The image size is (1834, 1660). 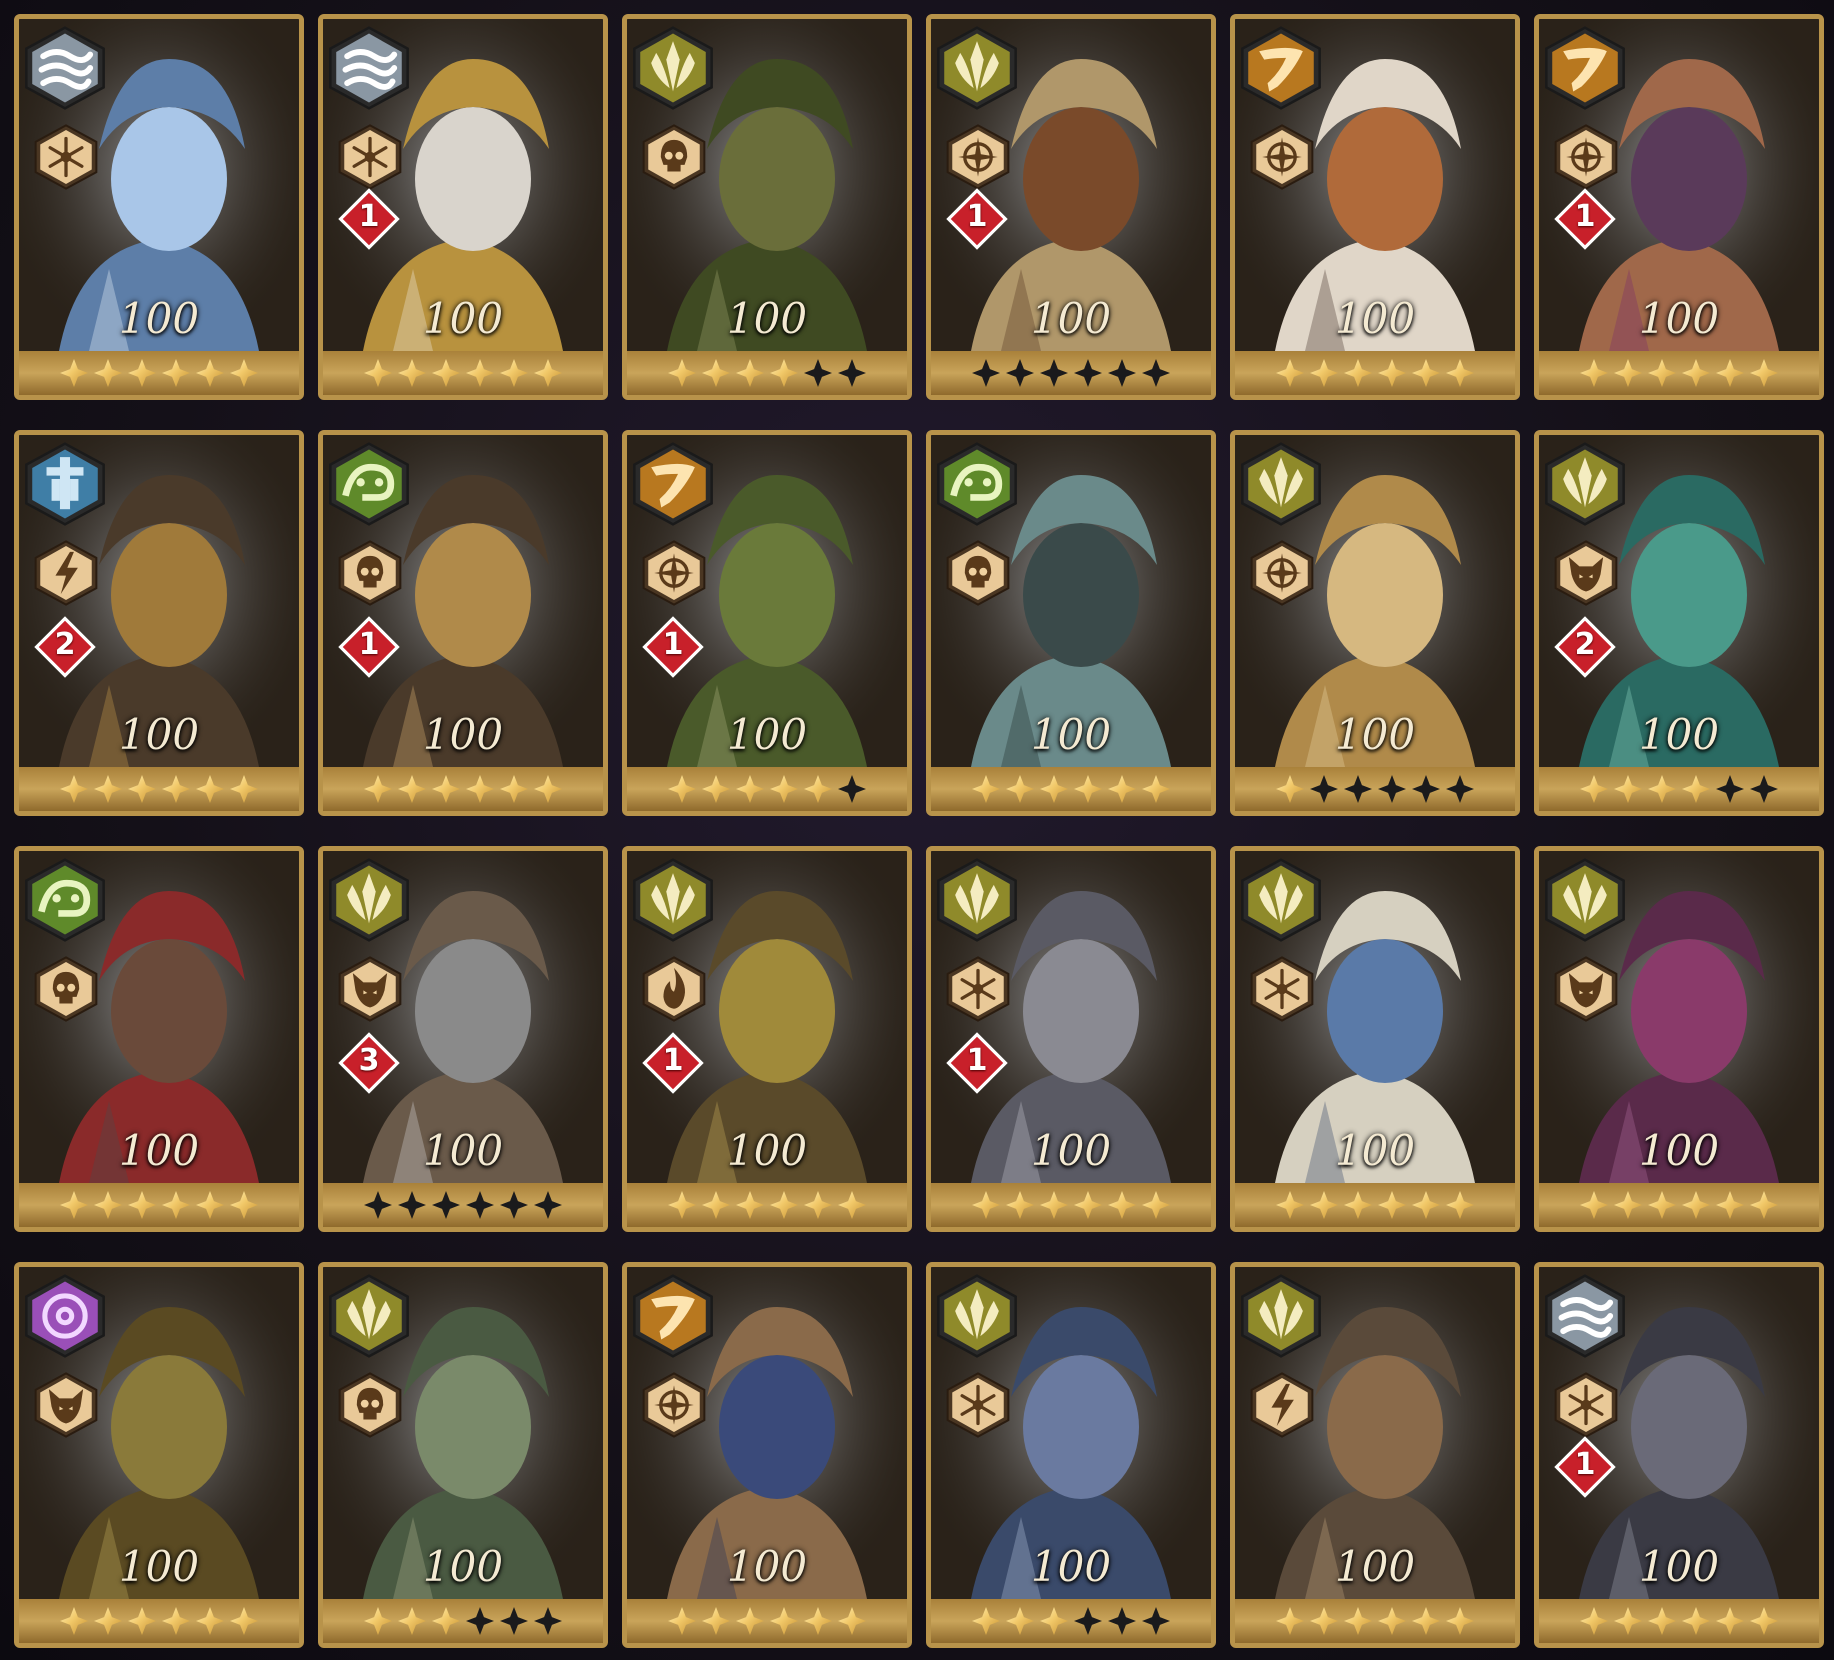 I want to click on arcane-faction-icon, so click(x=65, y=1316).